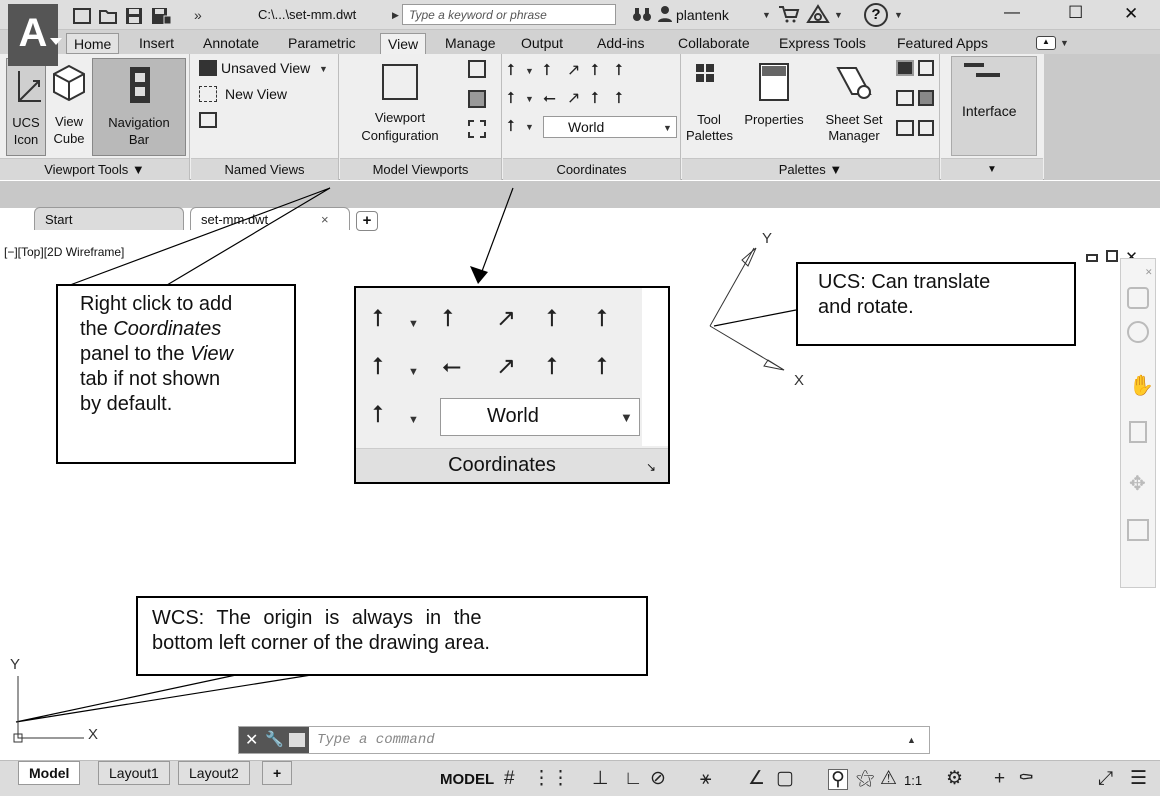 The image size is (1160, 796). What do you see at coordinates (747, 309) in the screenshot?
I see `ucs-axes-icon` at bounding box center [747, 309].